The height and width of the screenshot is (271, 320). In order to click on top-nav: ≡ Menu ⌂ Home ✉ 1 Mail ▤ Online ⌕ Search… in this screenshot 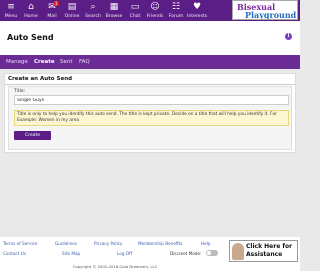, I will do `click(150, 10)`.